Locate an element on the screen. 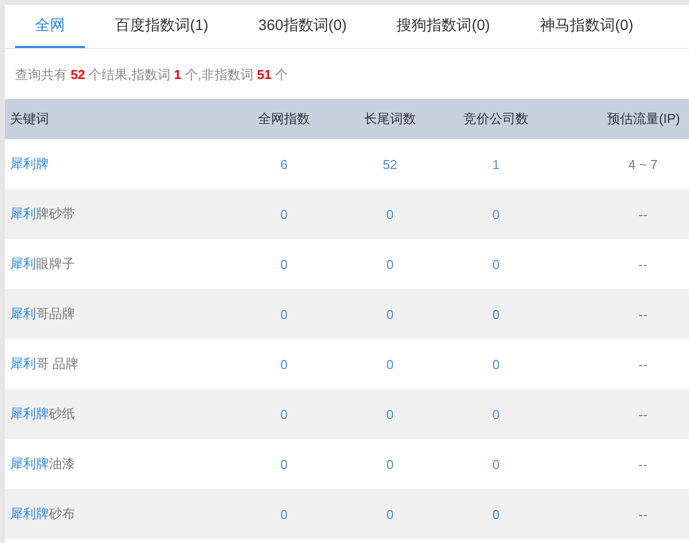  keyword-link: 犀利牌砂带 is located at coordinates (40, 214).